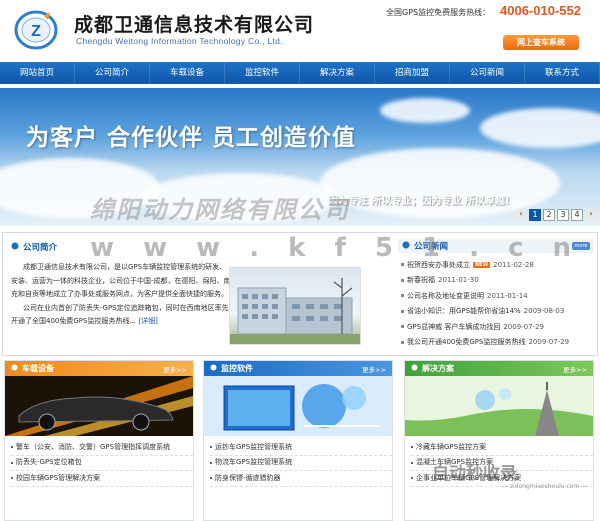 Image resolution: width=600 pixels, height=521 pixels. I want to click on list-item-label: 冷藏车辆GPS监控方案, so click(451, 447).